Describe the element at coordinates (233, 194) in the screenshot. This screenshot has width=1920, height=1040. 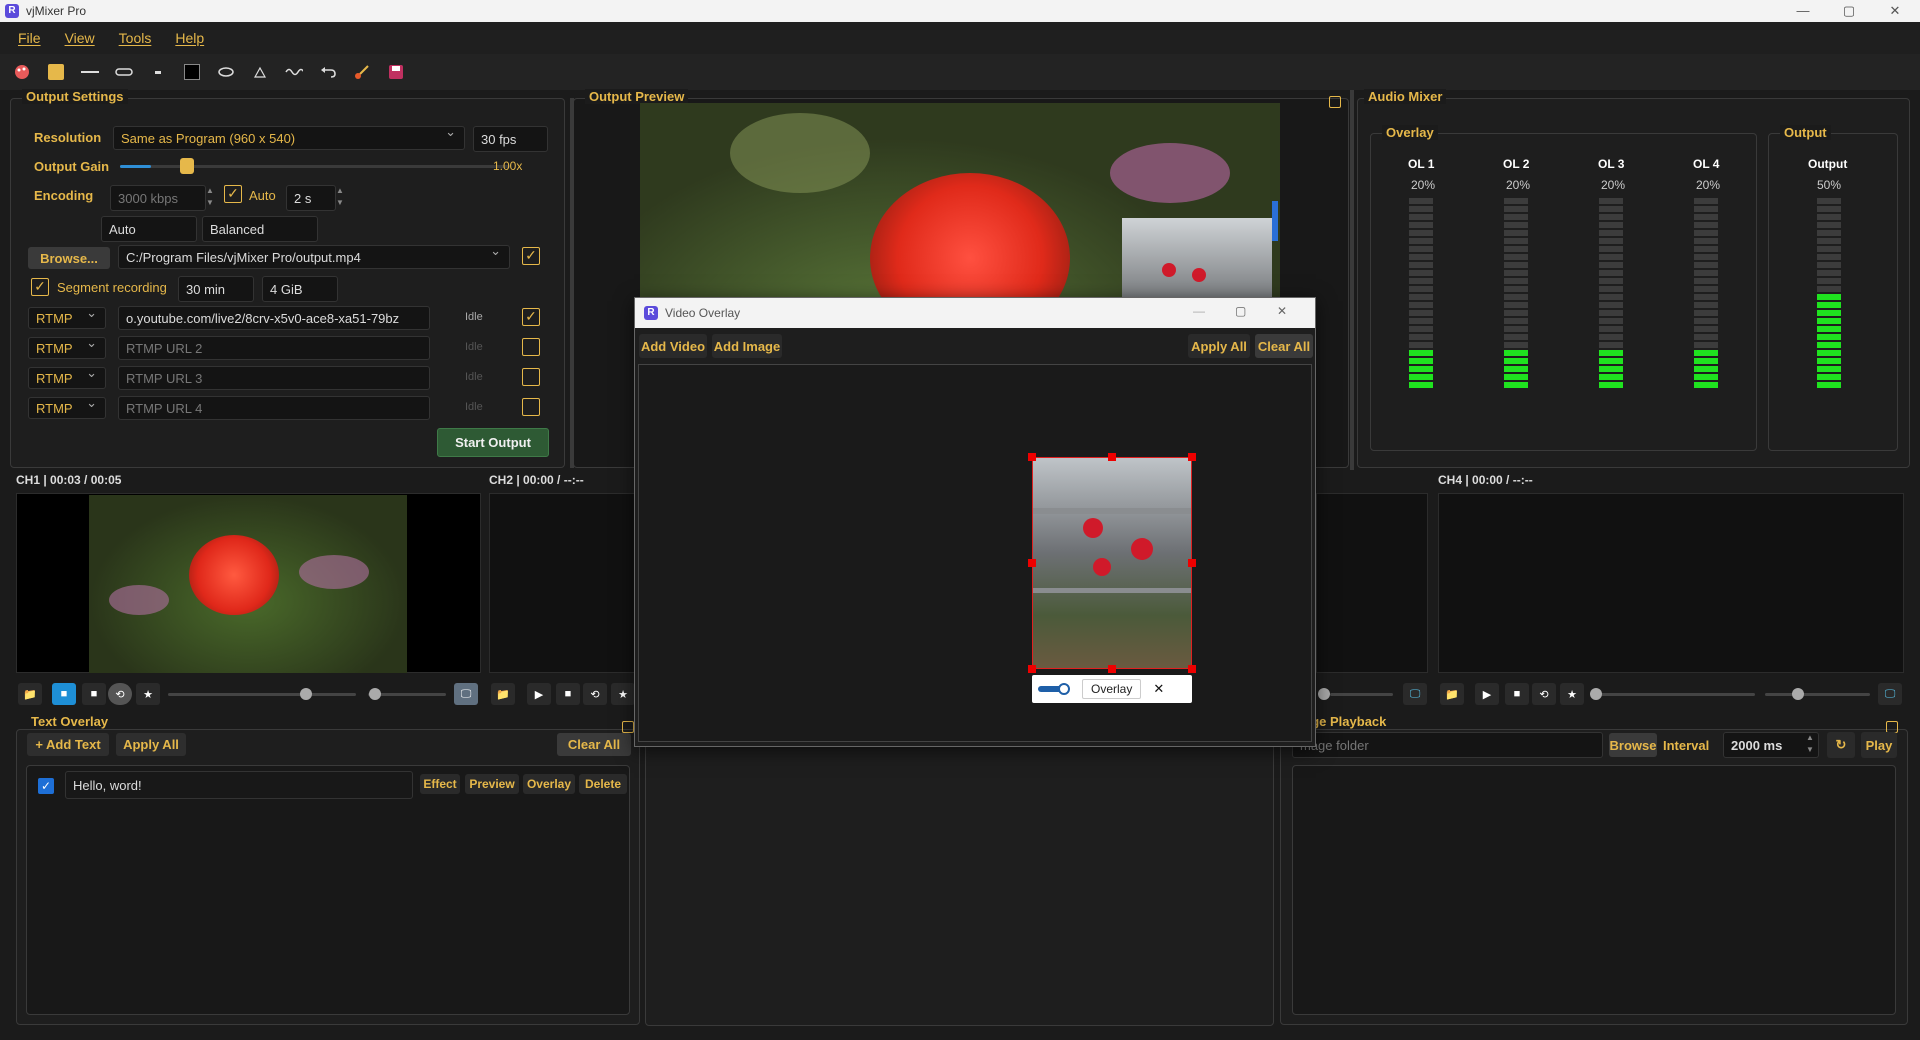
I see `auto-bitrate-checkbox: ✓` at that location.